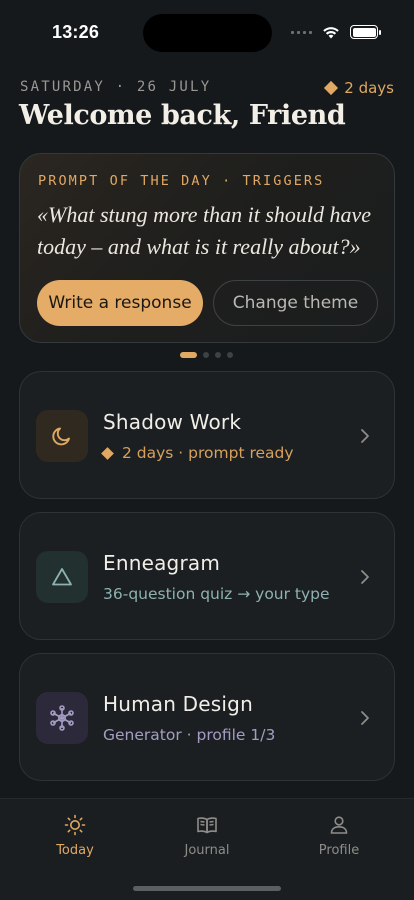 The image size is (414, 900). Describe the element at coordinates (181, 181) in the screenshot. I see `prompt-eyebrow: PROMPT OF THE DAY · TRIGGERS` at that location.